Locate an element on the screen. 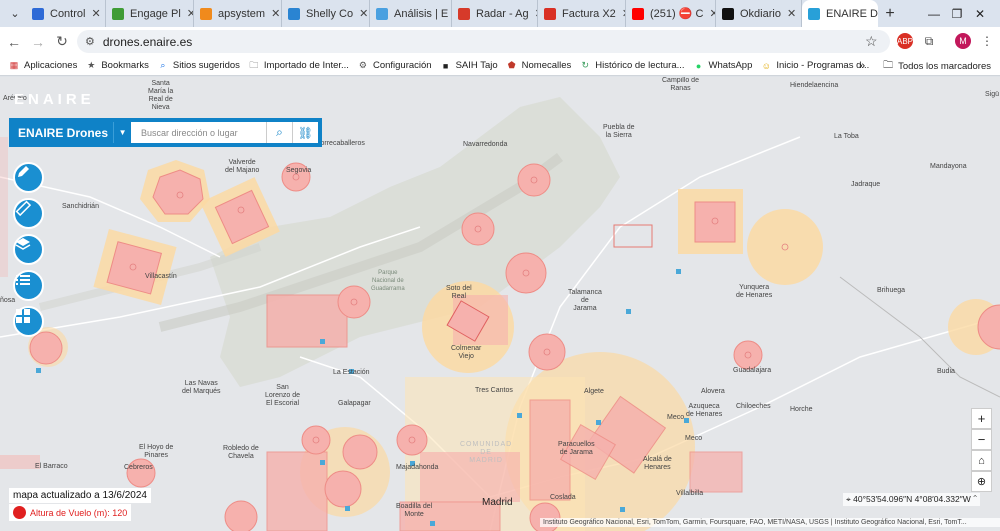 The width and height of the screenshot is (1000, 531). map-label-paracuellos: Paracuellos de Jarama is located at coordinates (576, 448).